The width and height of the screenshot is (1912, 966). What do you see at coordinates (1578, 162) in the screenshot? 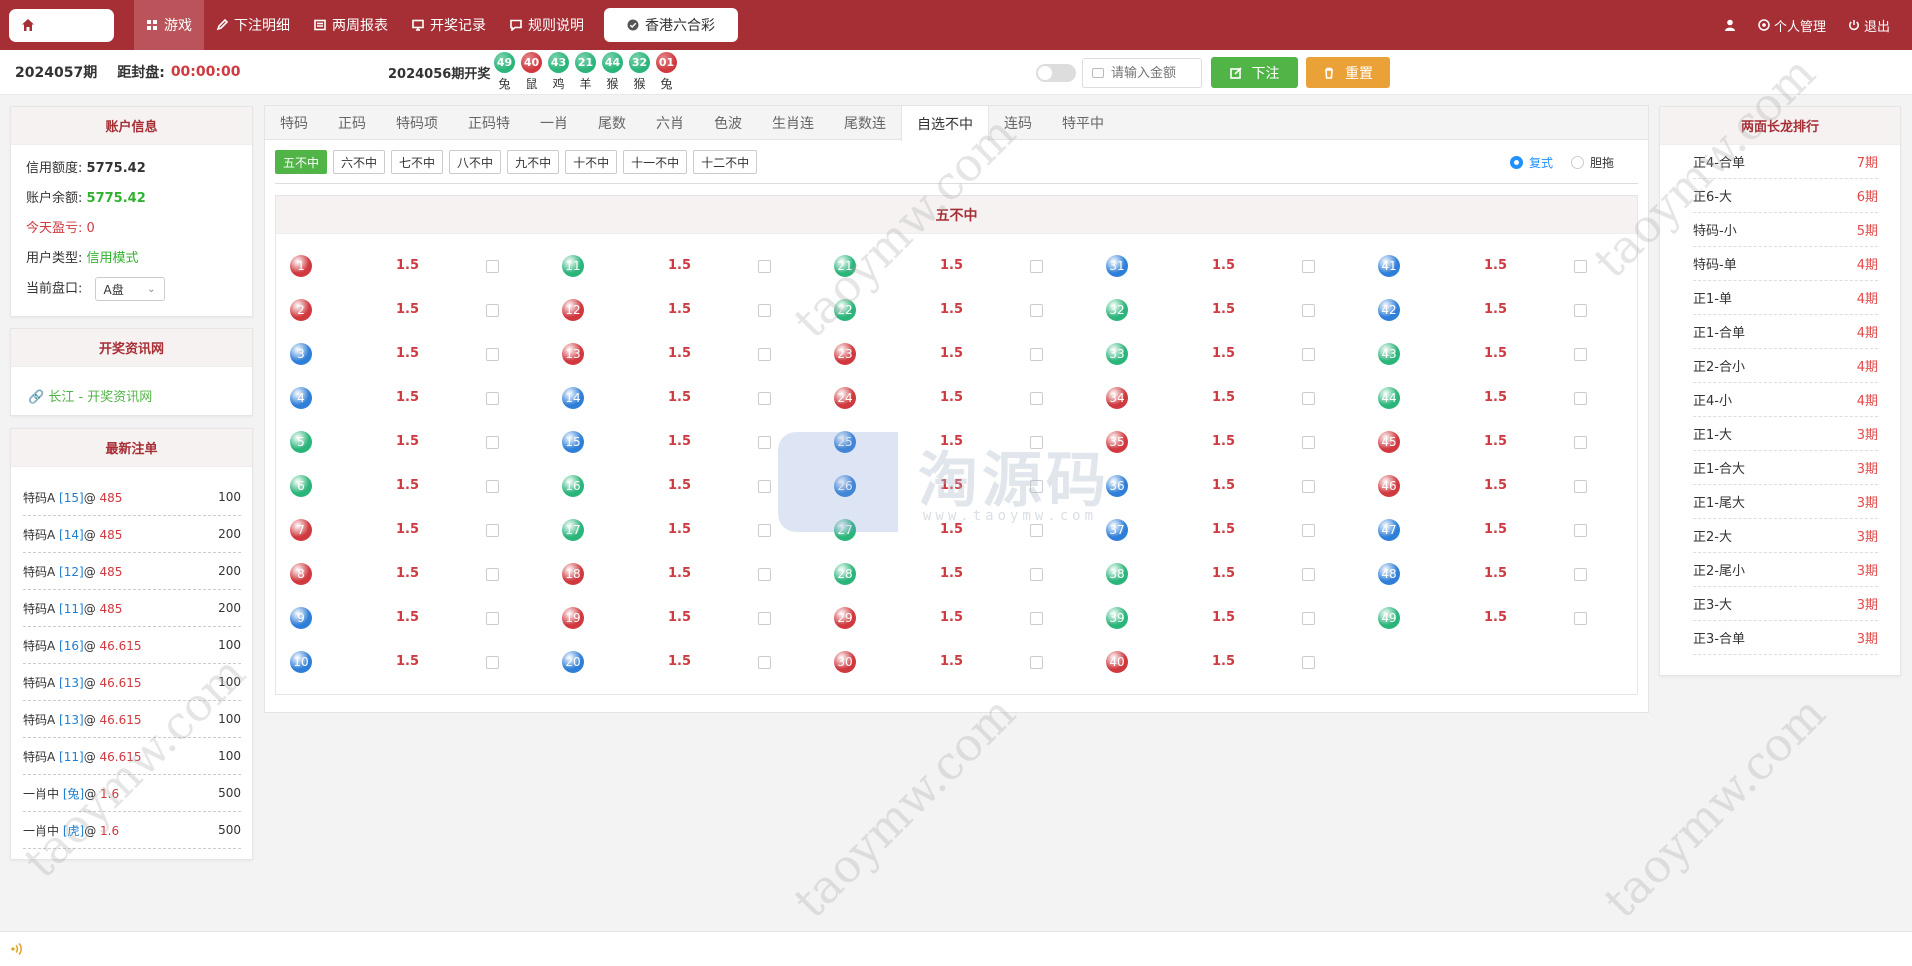
I see `radio-drag` at bounding box center [1578, 162].